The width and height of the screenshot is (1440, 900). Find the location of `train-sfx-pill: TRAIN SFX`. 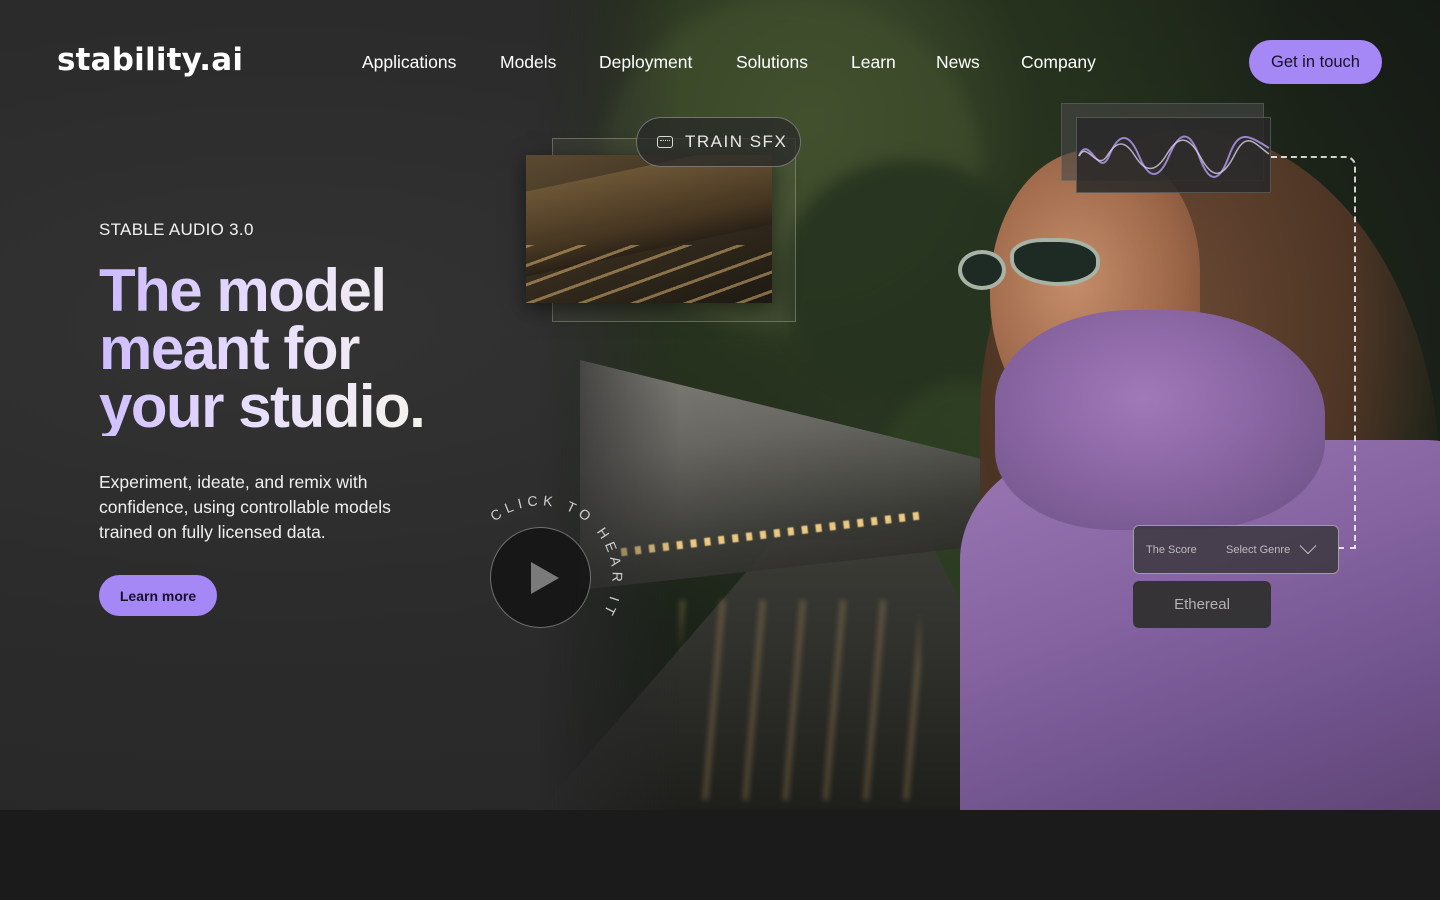

train-sfx-pill: TRAIN SFX is located at coordinates (718, 142).